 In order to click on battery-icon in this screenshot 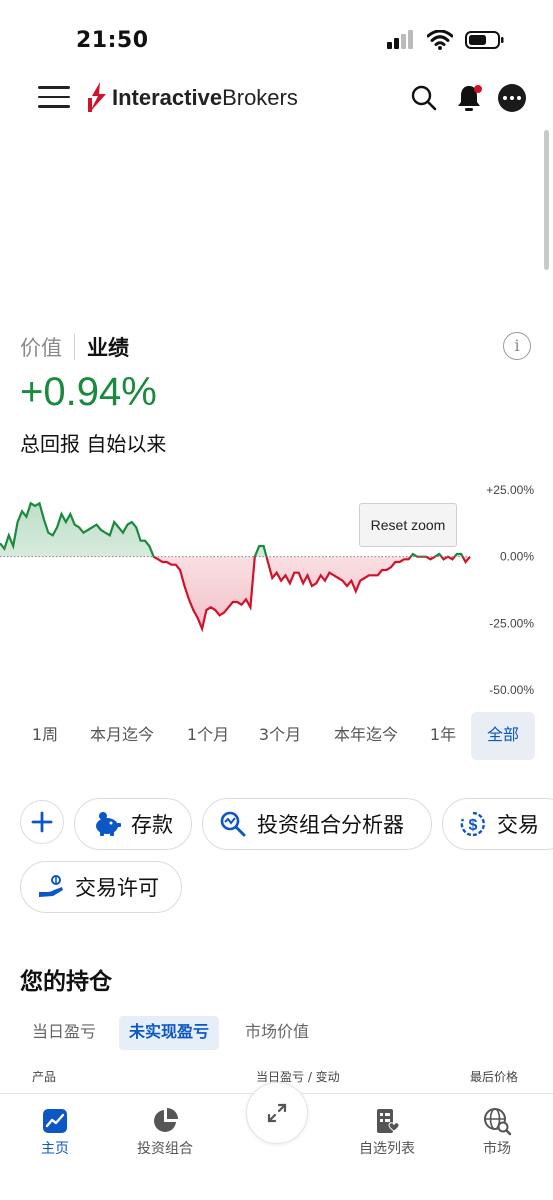, I will do `click(484, 40)`.